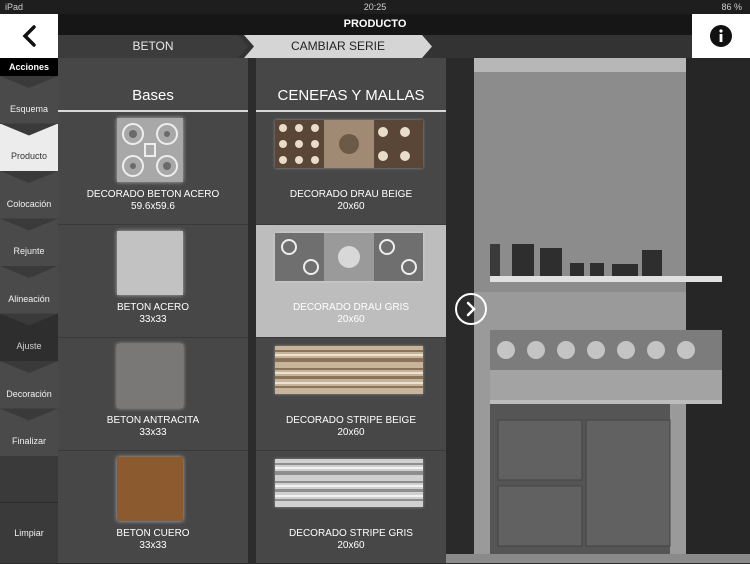  What do you see at coordinates (29, 337) in the screenshot?
I see `sidebar-item-ajuste: Ajuste` at bounding box center [29, 337].